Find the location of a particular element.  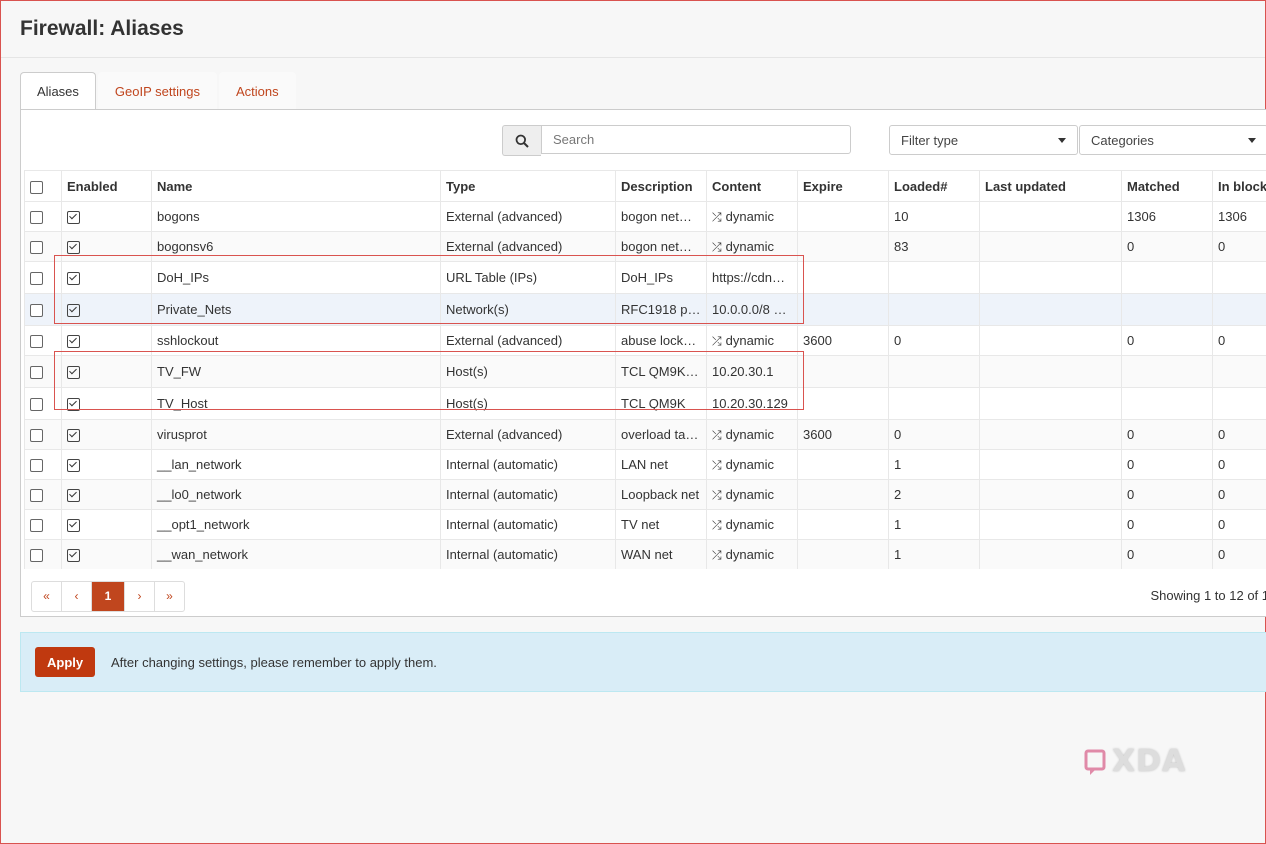

loaded-cell: 2 is located at coordinates (934, 494).